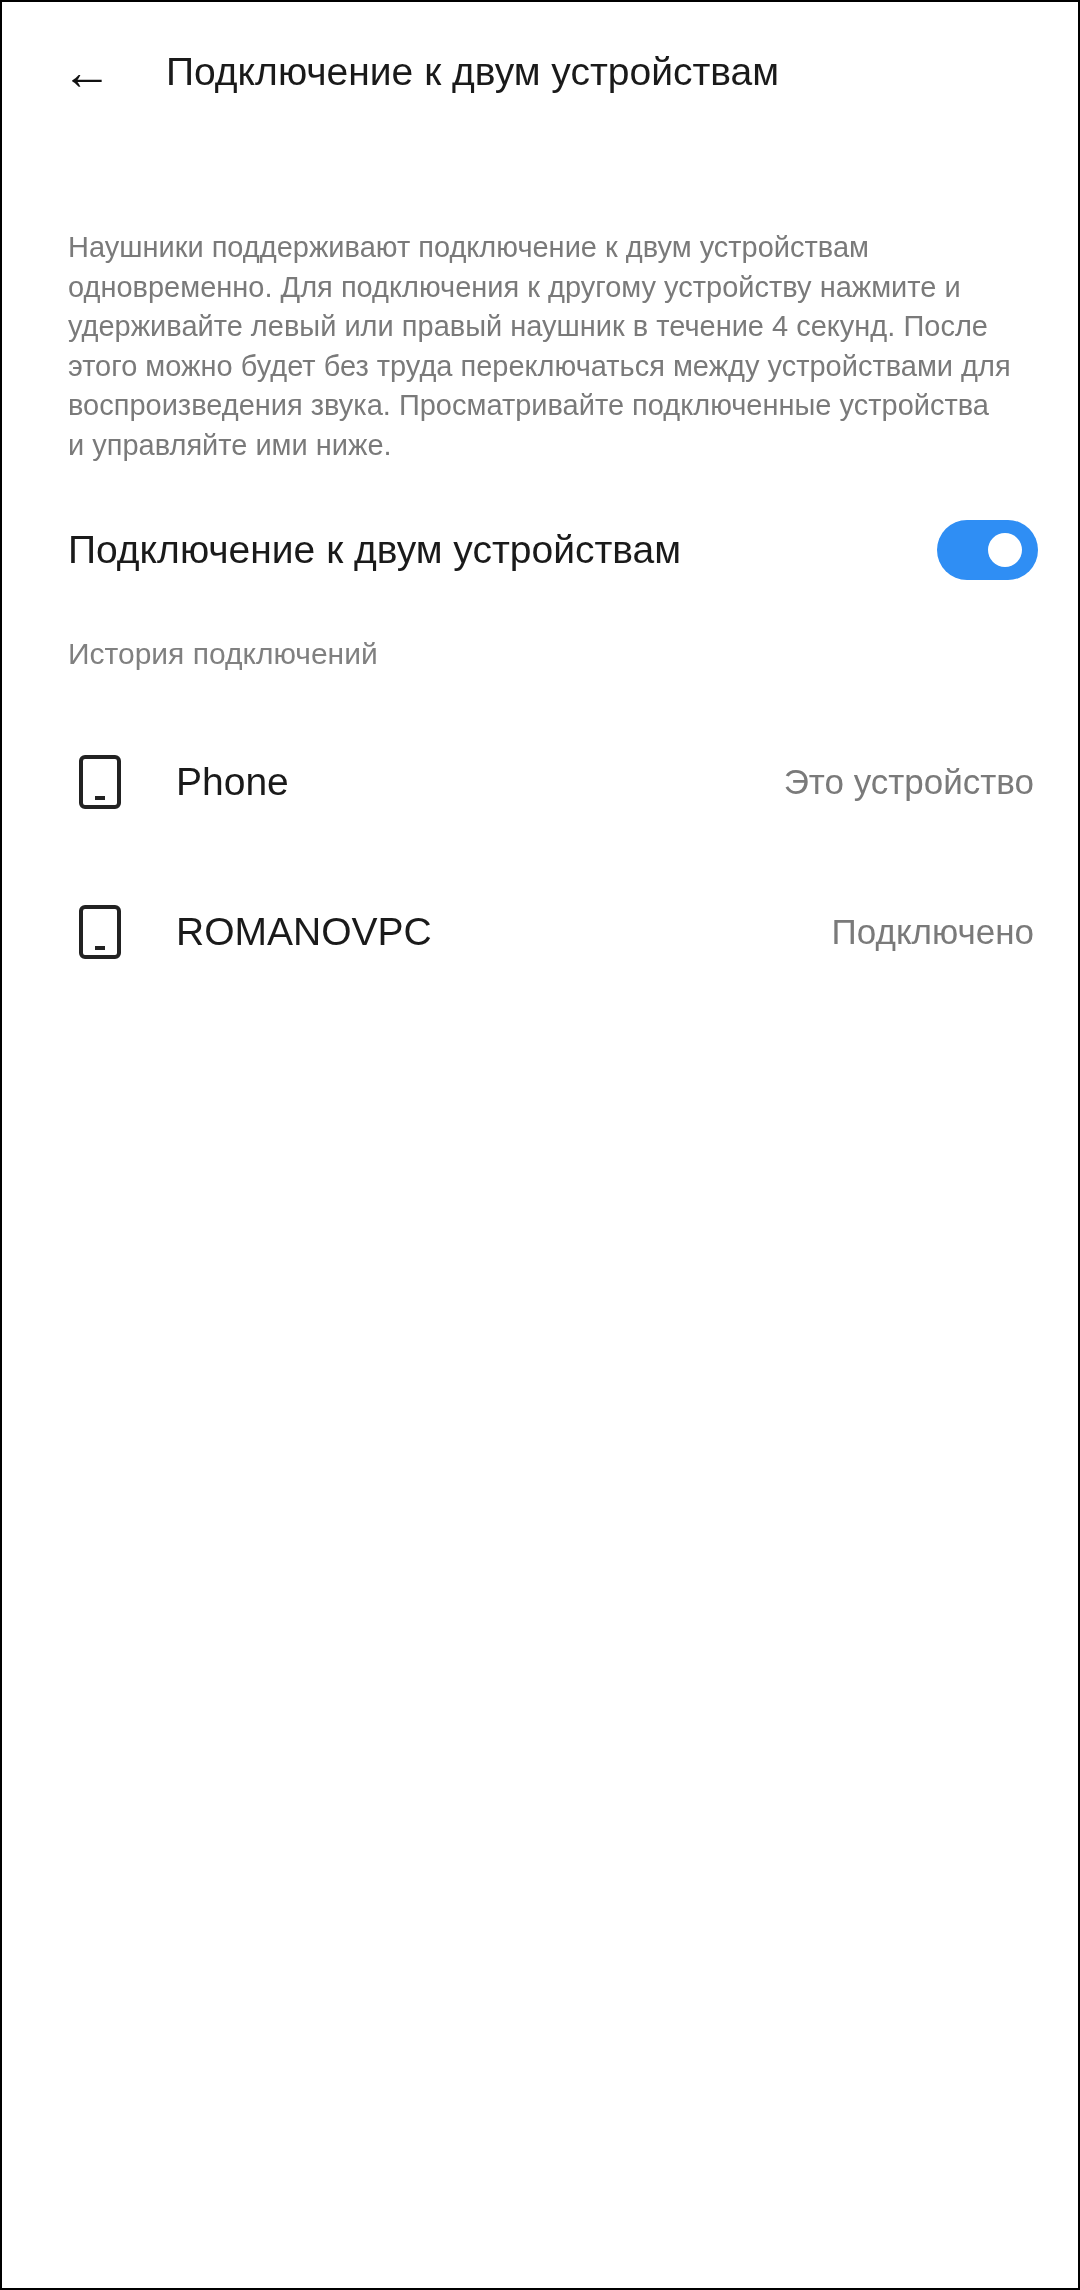  What do you see at coordinates (375, 550) in the screenshot?
I see `setting-label: Подключение к двум устройствам` at bounding box center [375, 550].